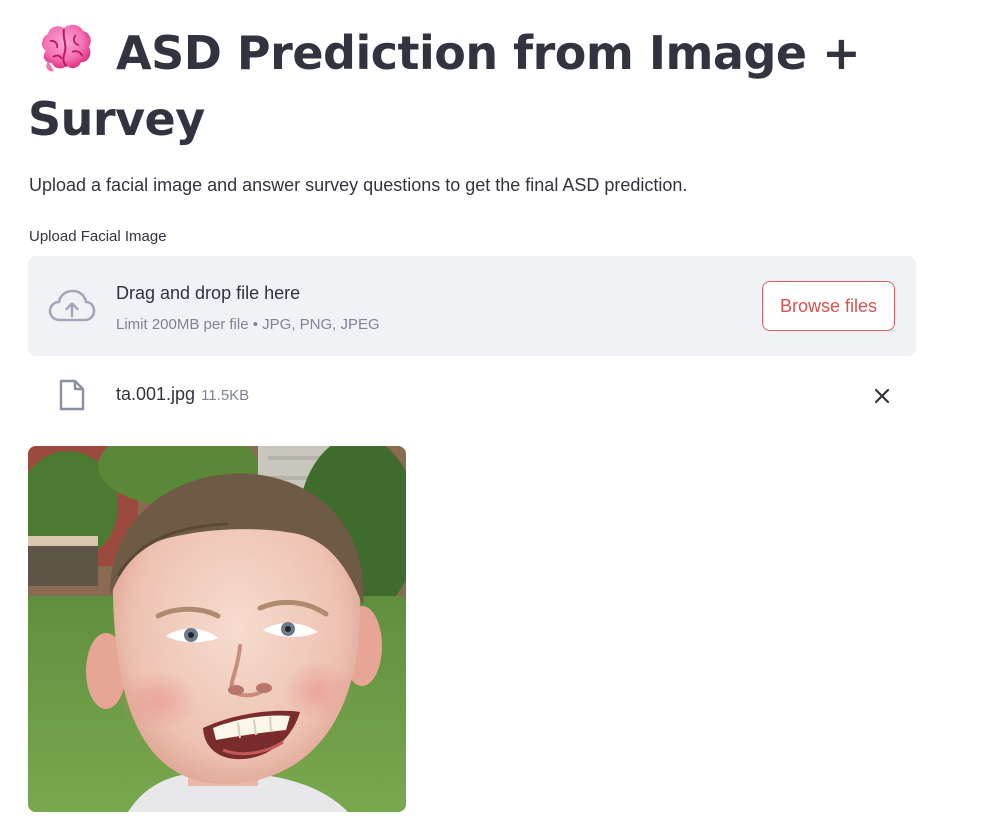 Image resolution: width=1007 pixels, height=816 pixels. I want to click on page-title: ASD Prediction from Image + Survey, so click(468, 86).